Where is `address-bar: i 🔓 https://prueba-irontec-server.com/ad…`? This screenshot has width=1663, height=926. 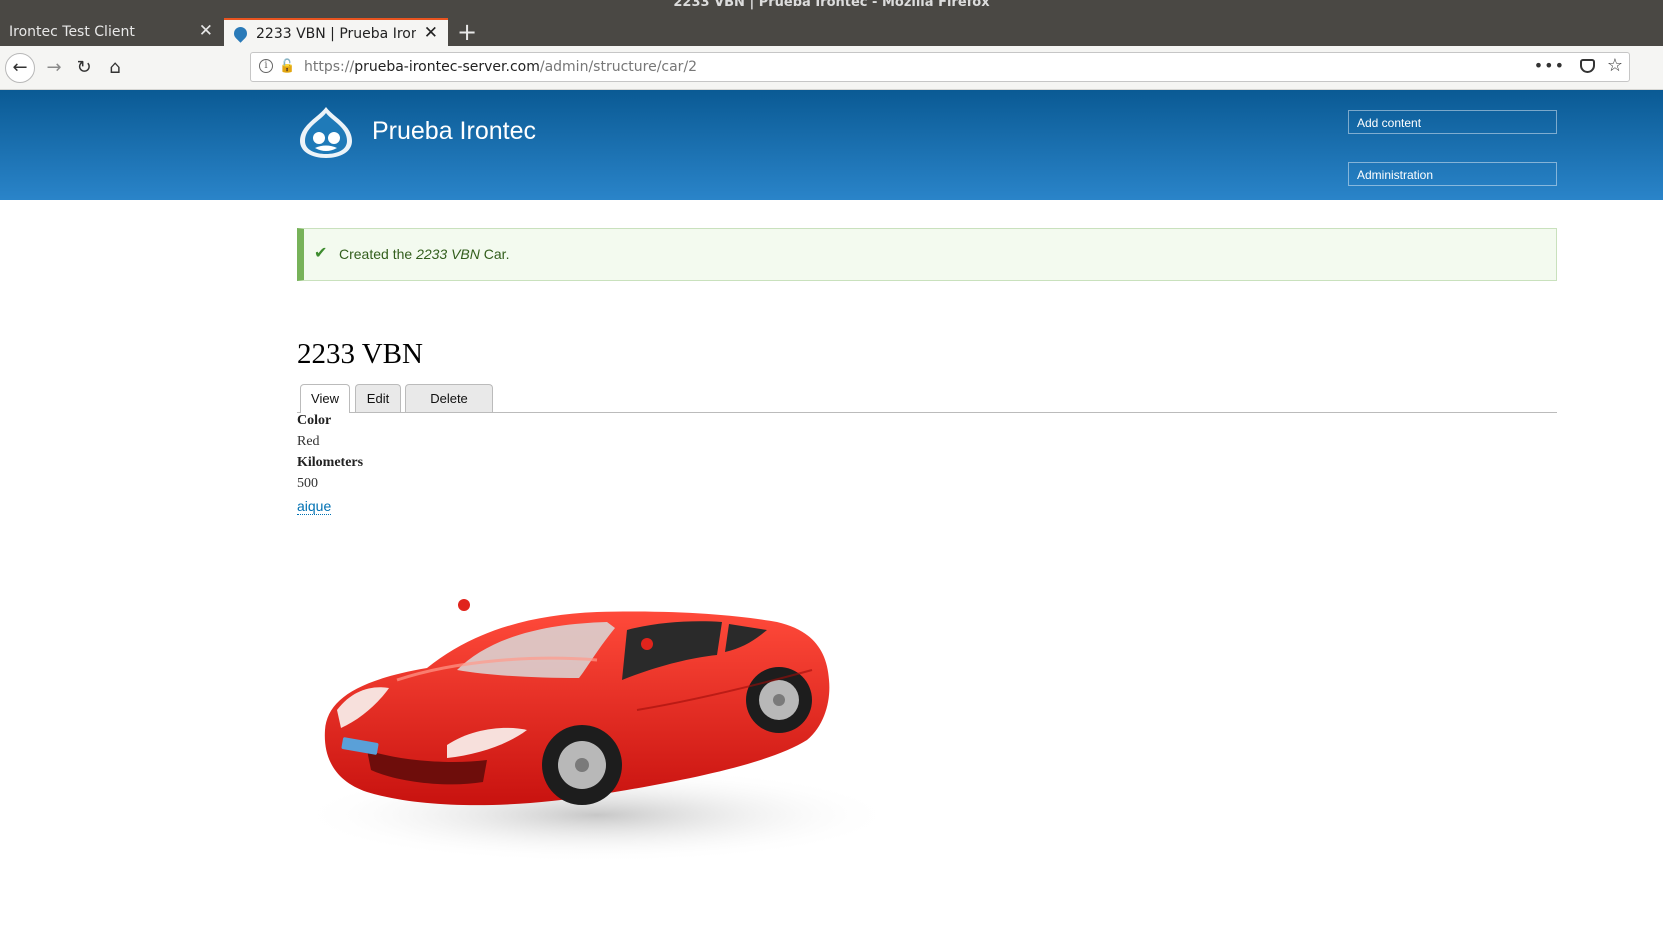
address-bar: i 🔓 https://prueba-irontec-server.com/ad… is located at coordinates (940, 67).